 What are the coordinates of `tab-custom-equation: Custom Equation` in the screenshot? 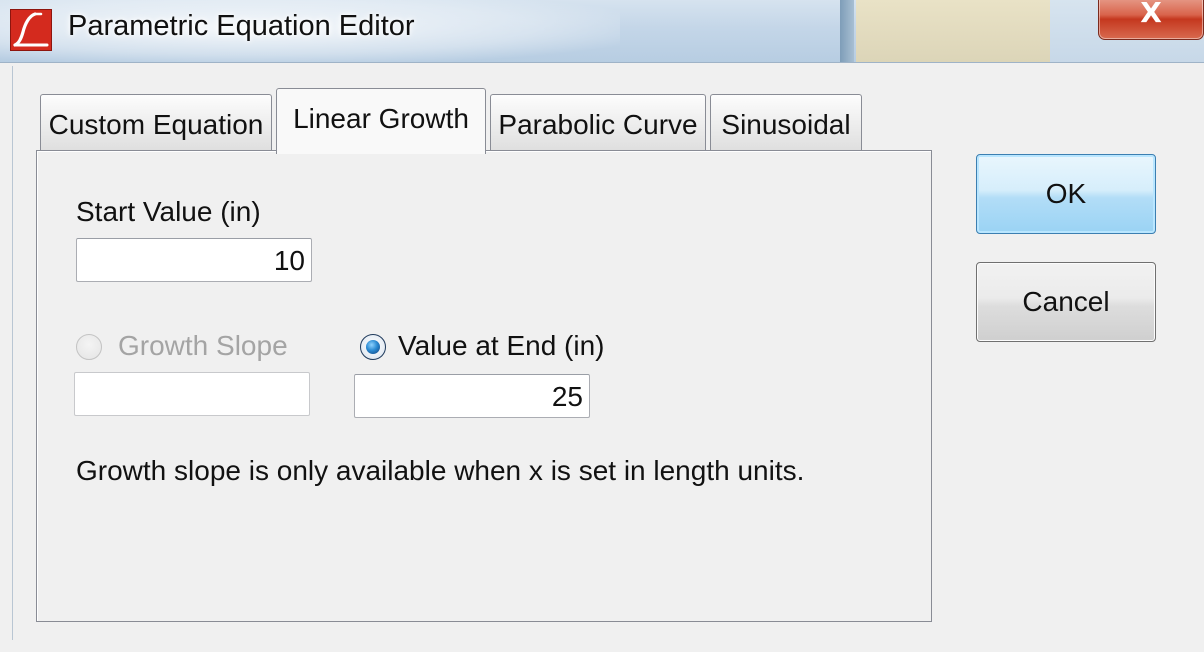 It's located at (156, 123).